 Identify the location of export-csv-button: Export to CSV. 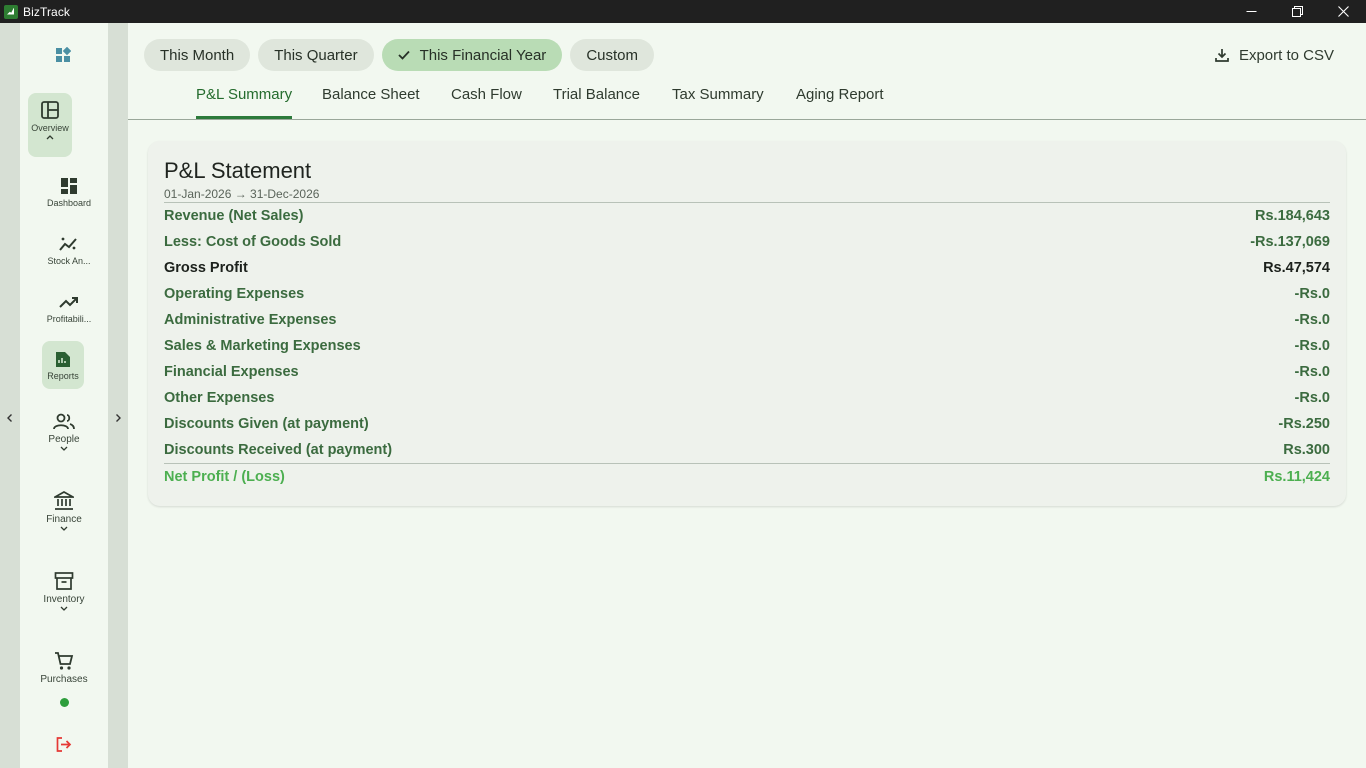
(1274, 55).